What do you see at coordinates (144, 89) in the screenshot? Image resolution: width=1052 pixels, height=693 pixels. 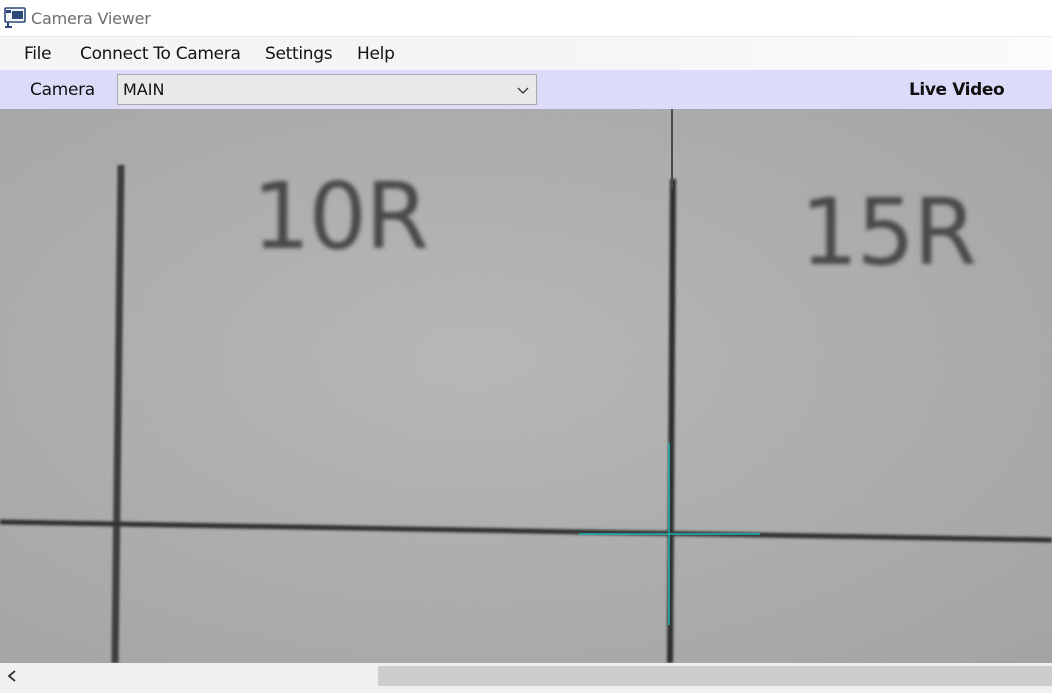 I see `camera-select-value: MAIN` at bounding box center [144, 89].